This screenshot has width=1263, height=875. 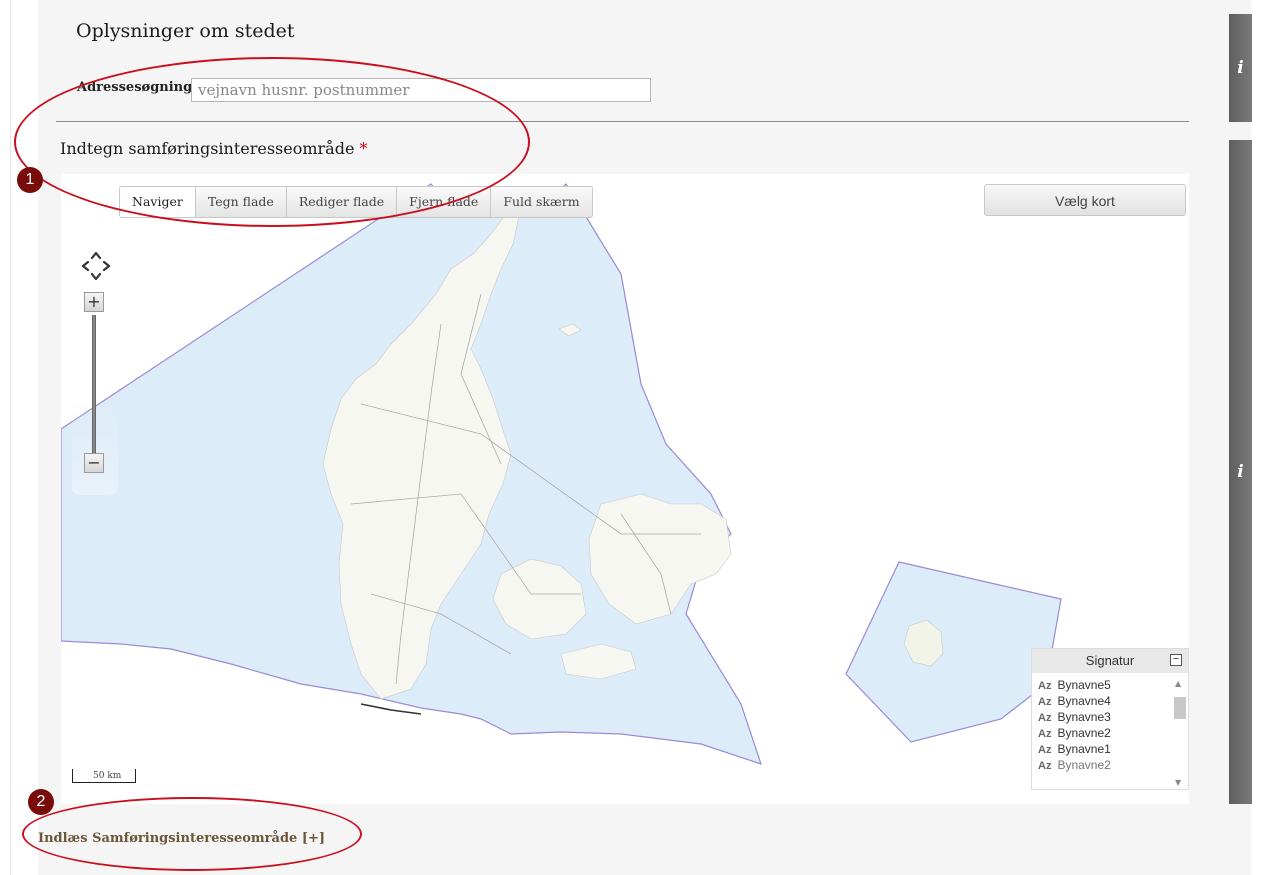 What do you see at coordinates (660, 559) in the screenshot?
I see `land-mass-zealand` at bounding box center [660, 559].